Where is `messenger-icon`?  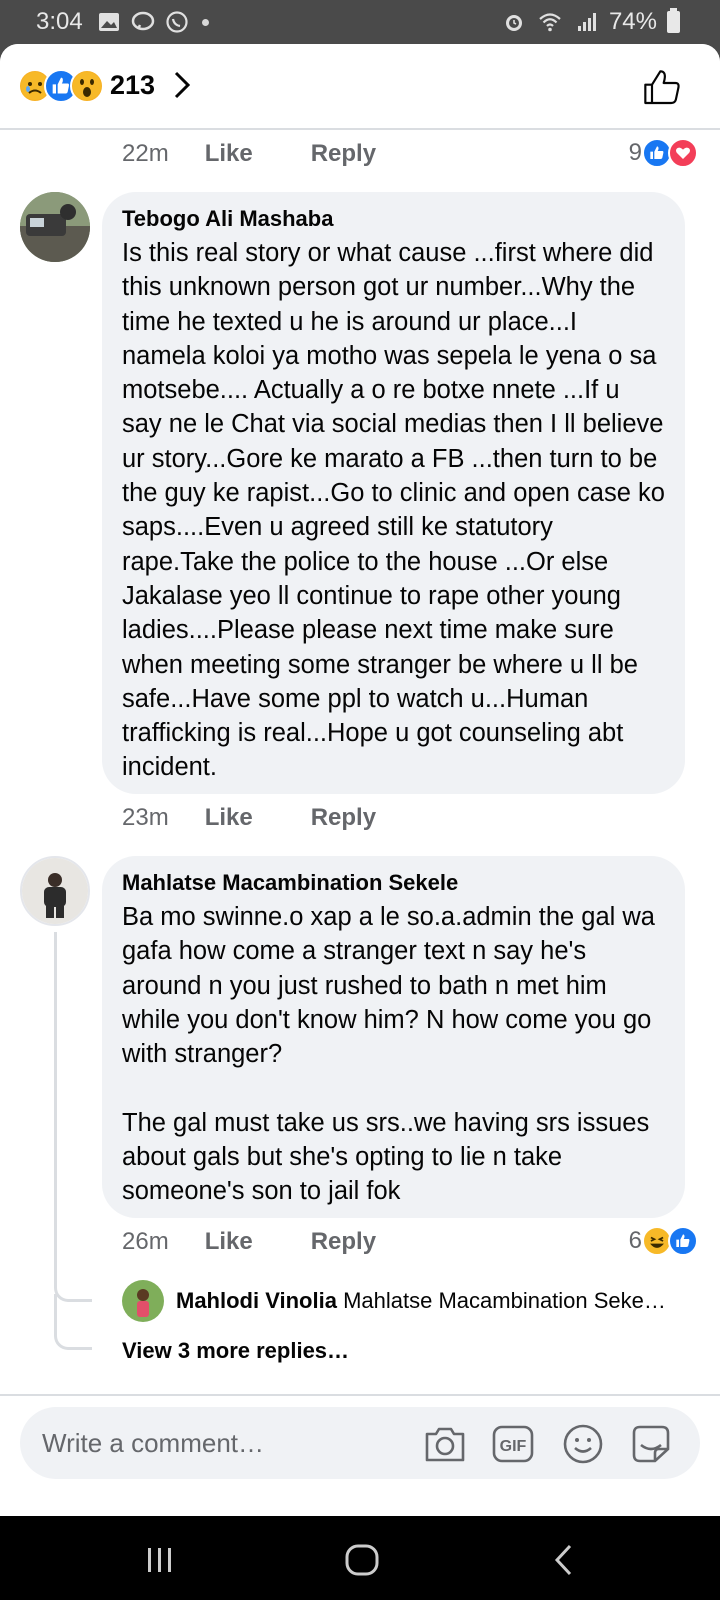
messenger-icon is located at coordinates (143, 21).